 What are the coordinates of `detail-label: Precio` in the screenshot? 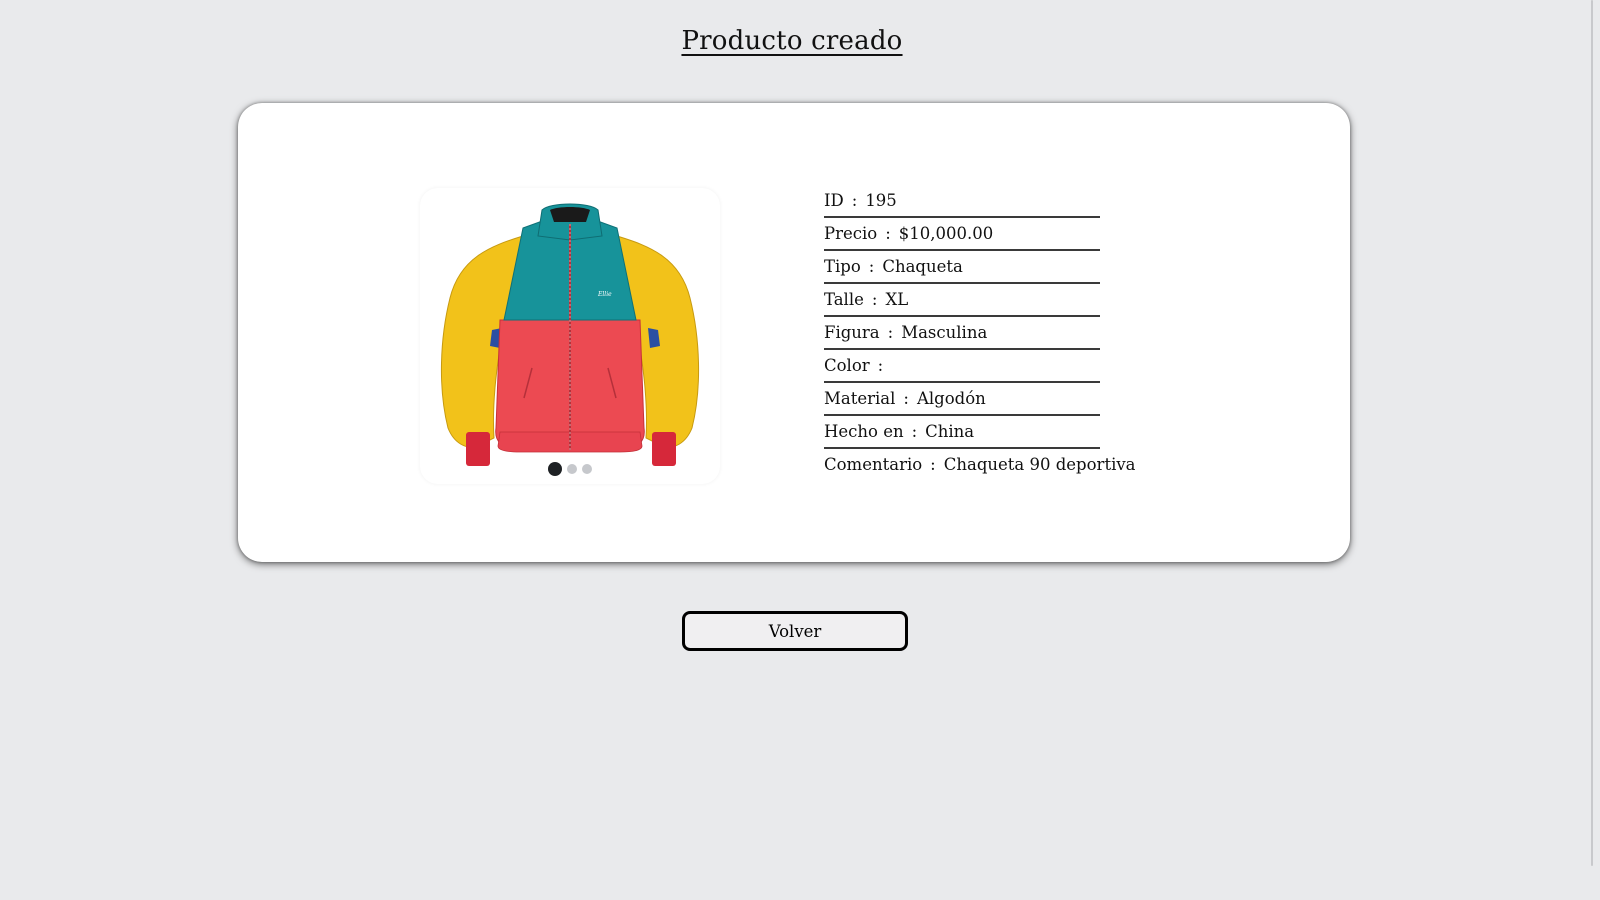 It's located at (851, 233).